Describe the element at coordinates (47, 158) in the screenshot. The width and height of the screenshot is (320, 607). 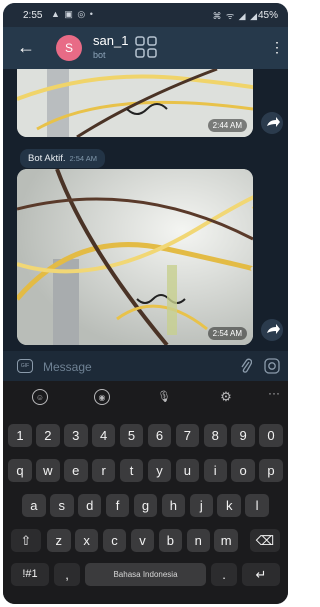
I see `message-text: Bot Aktif.` at that location.